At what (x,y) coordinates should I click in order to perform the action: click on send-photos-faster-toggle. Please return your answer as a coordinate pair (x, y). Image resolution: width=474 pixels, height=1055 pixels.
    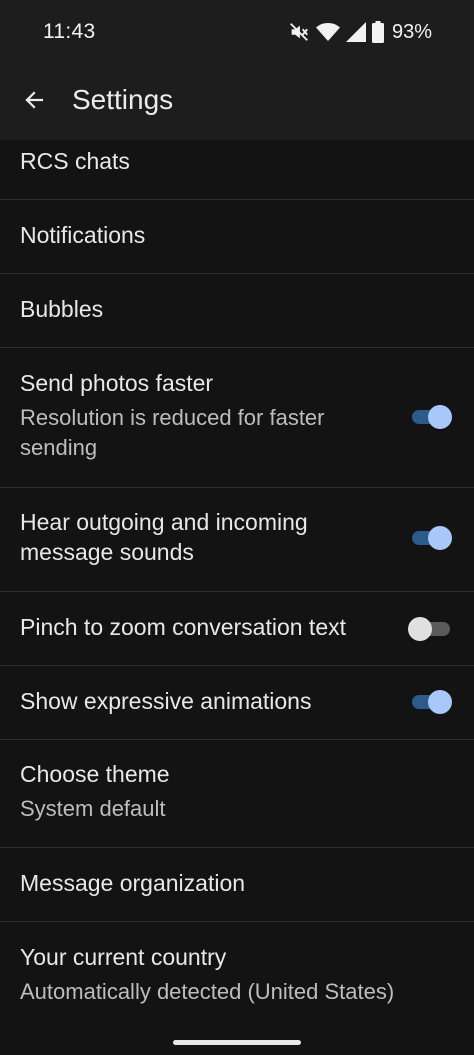
    Looking at the image, I should click on (432, 417).